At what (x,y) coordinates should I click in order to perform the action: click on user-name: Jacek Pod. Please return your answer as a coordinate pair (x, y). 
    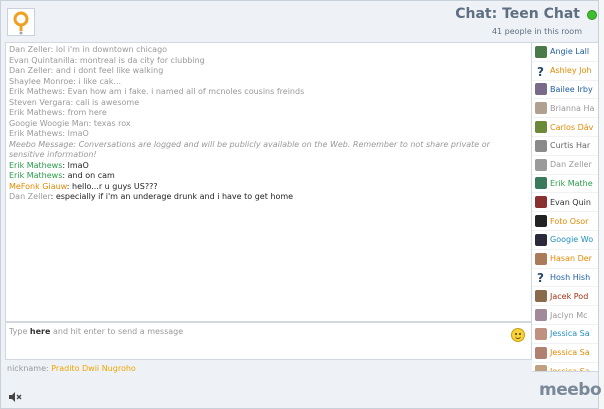
    Looking at the image, I should click on (569, 296).